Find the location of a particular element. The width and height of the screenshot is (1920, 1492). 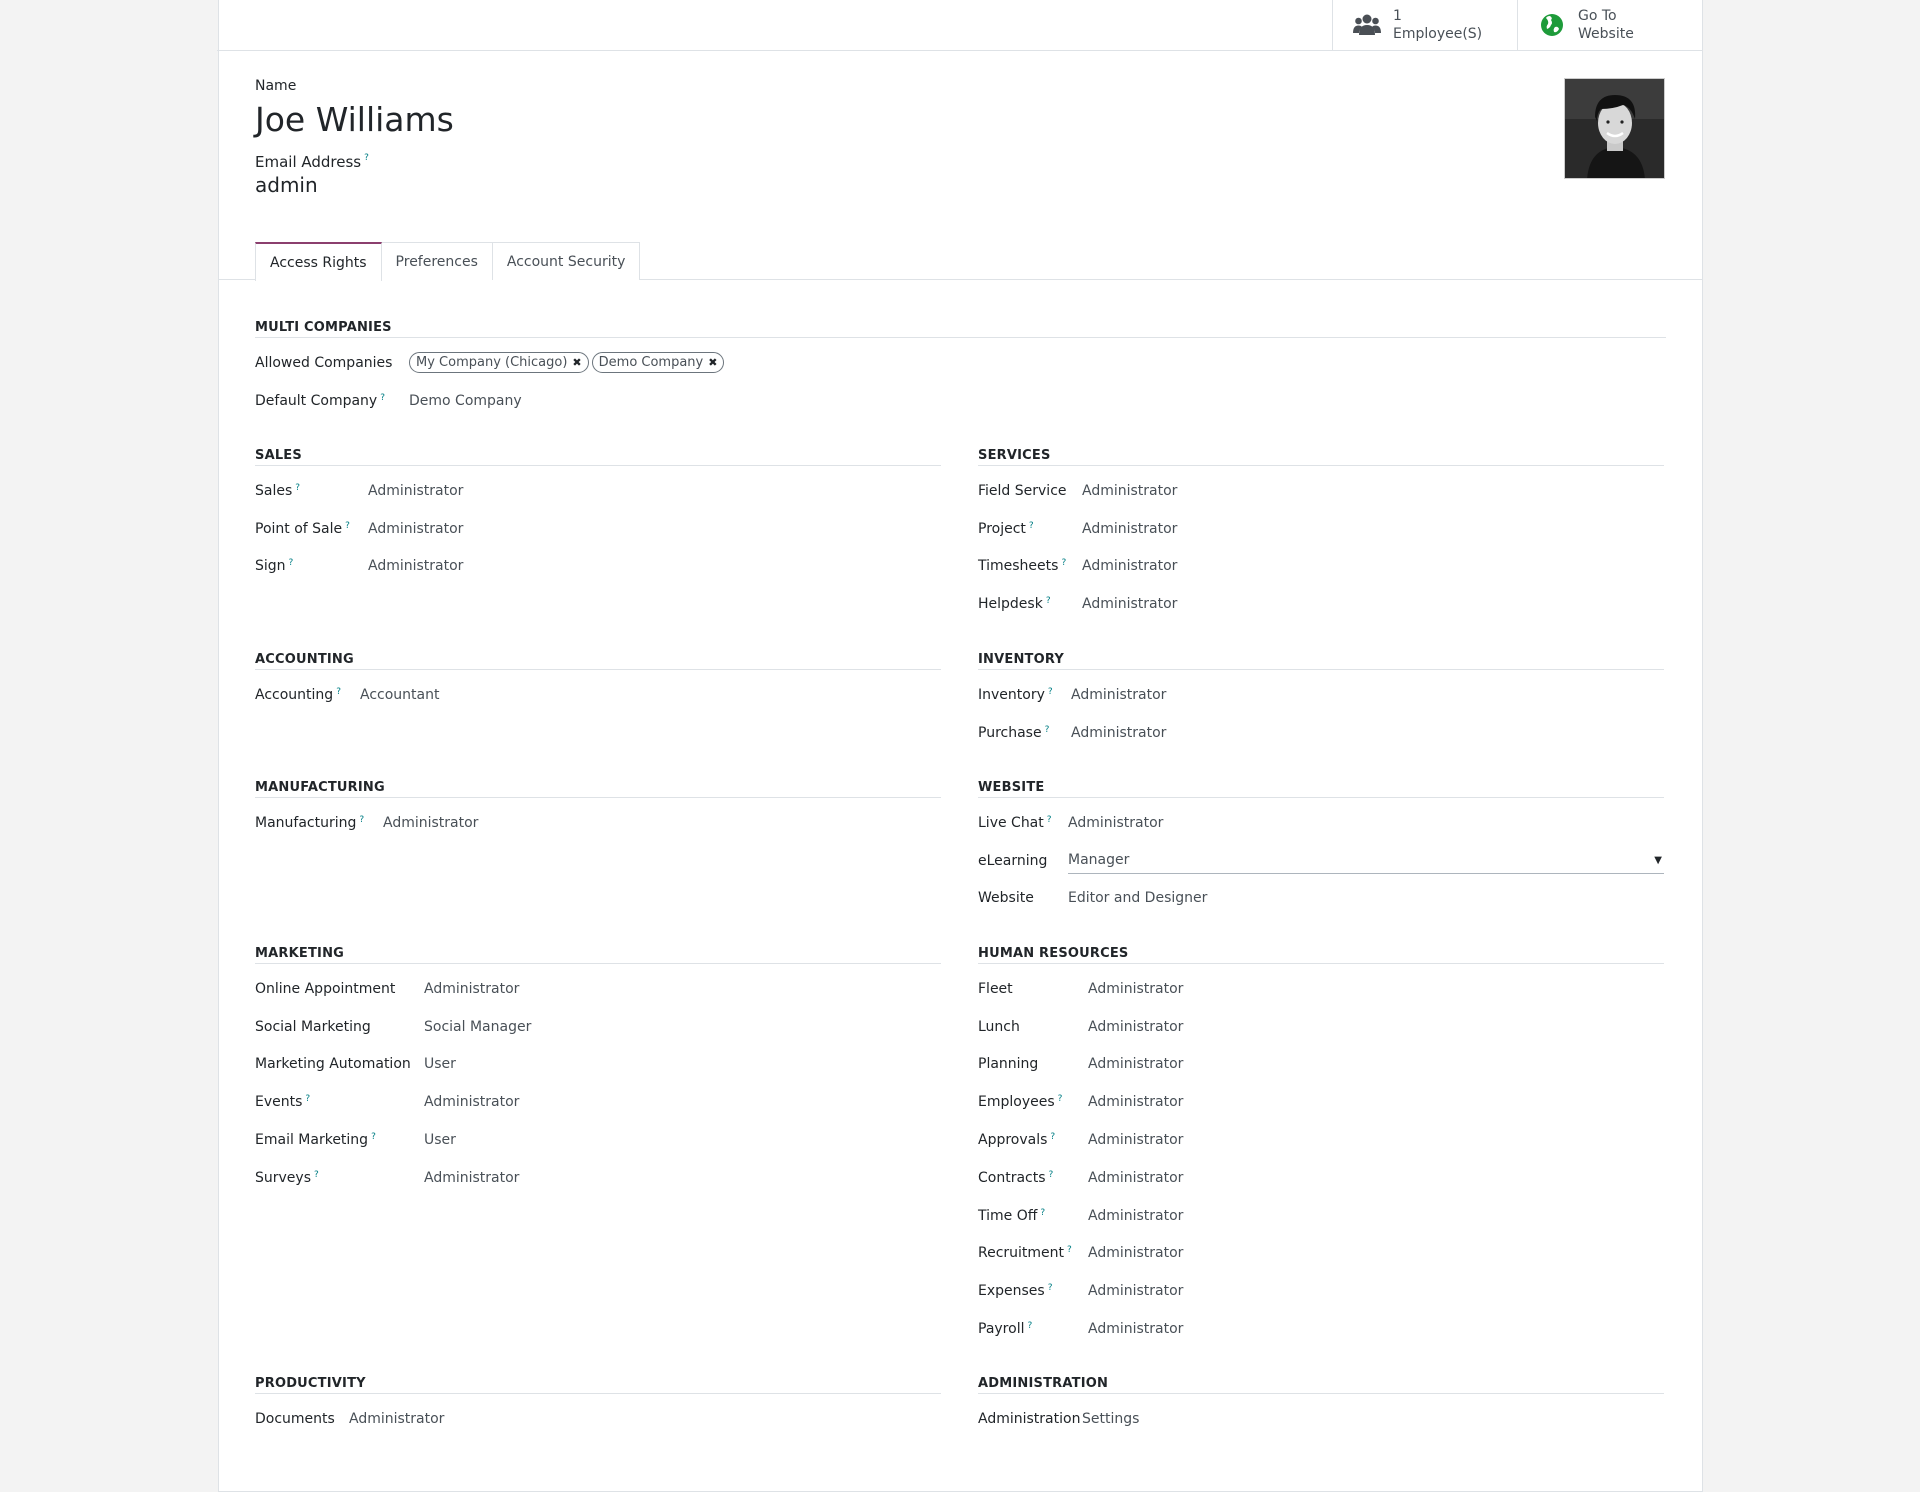

access-right-label-text: Events is located at coordinates (279, 1102).